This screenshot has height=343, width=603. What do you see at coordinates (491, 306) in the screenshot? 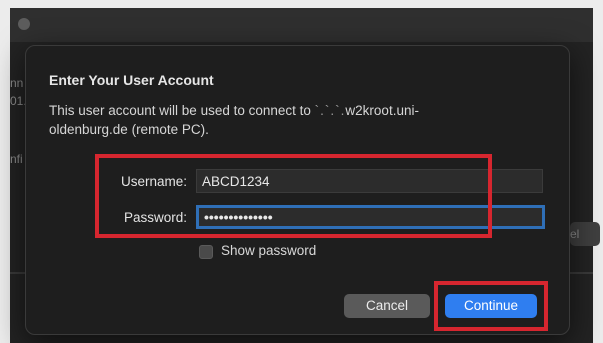
I see `continue-button: Continue` at bounding box center [491, 306].